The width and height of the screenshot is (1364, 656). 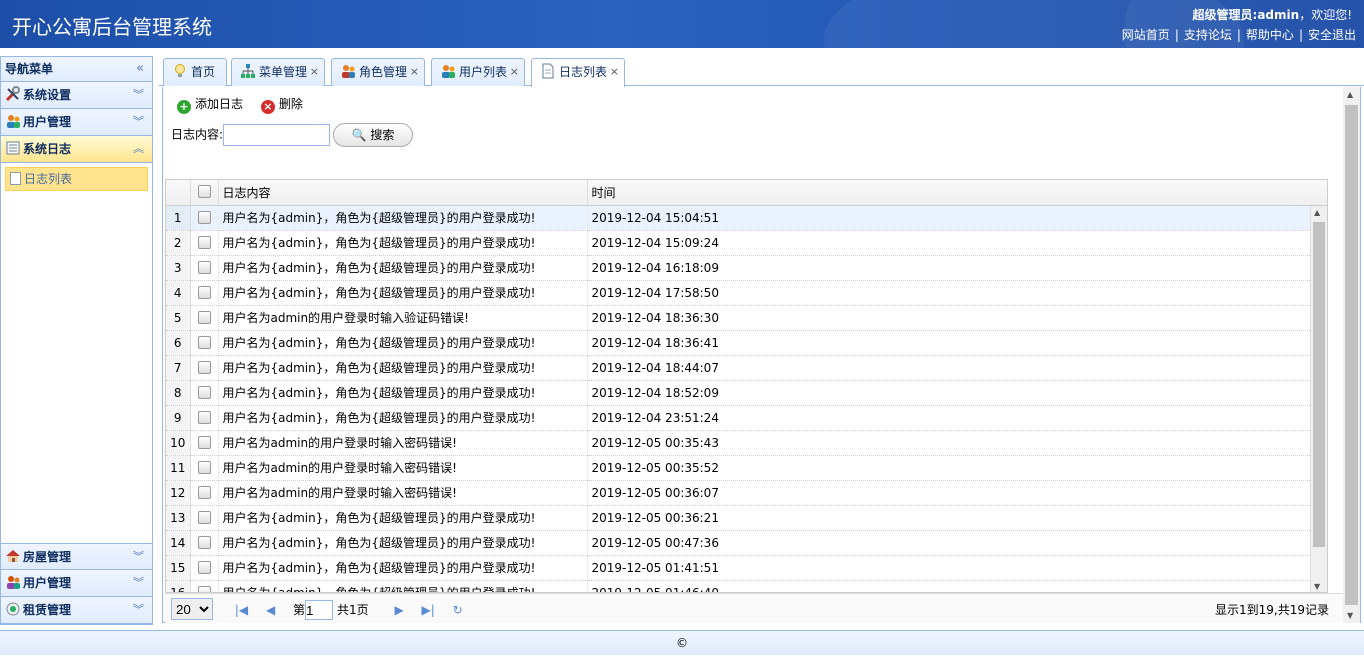 I want to click on log-time-cell: 2019-12-04 15:09:24, so click(x=957, y=243).